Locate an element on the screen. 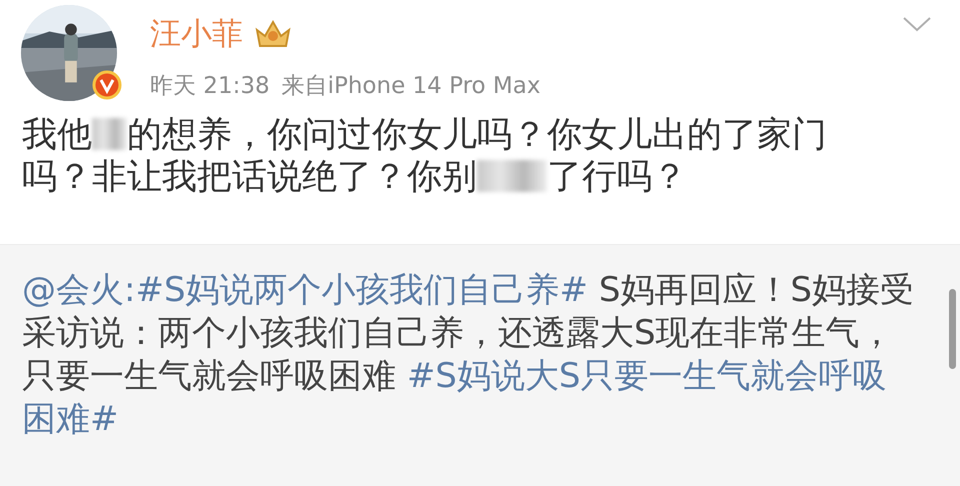 This screenshot has width=960, height=486. crown-icon is located at coordinates (273, 34).